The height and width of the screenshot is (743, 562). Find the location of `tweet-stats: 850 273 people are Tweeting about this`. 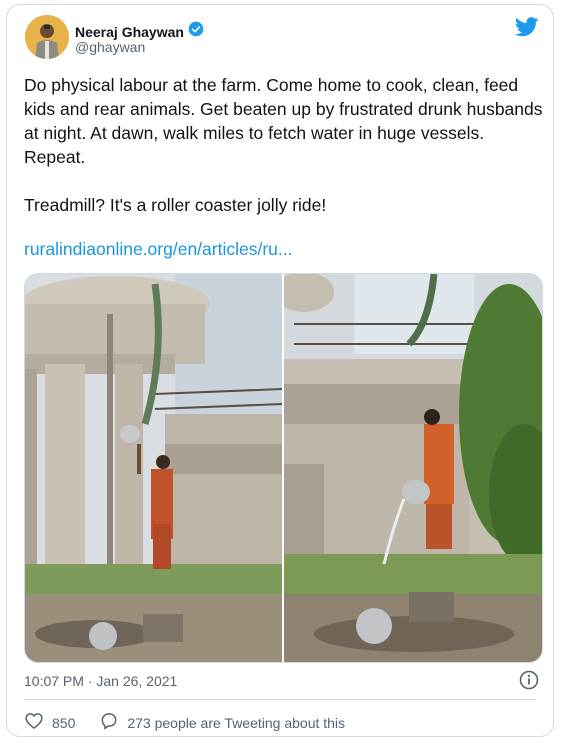

tweet-stats: 850 273 people are Tweeting about this is located at coordinates (196, 722).